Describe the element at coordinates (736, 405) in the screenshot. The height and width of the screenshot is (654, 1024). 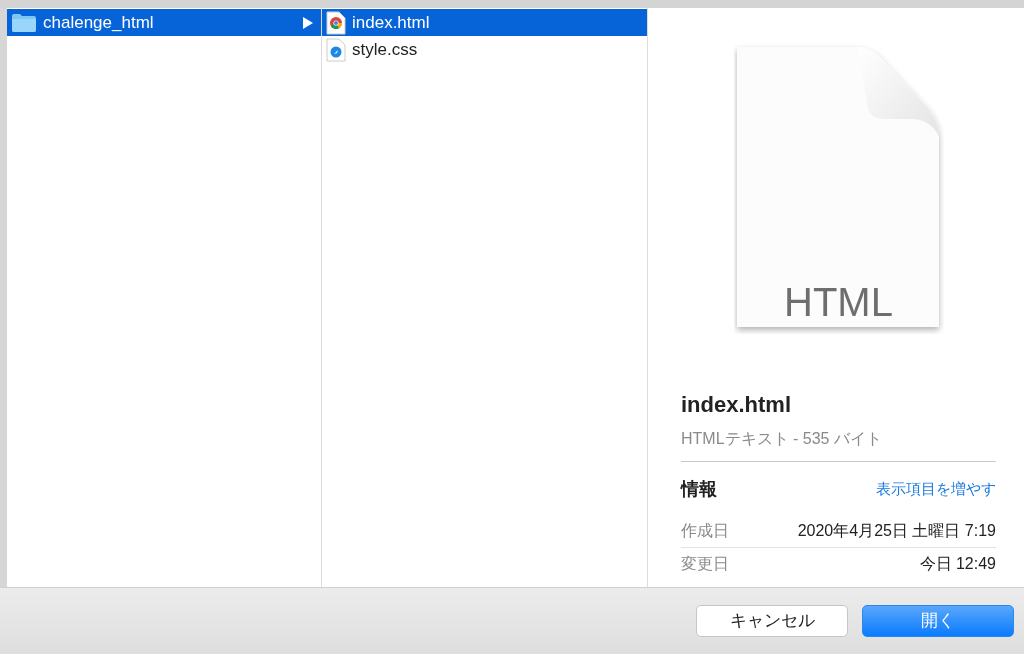
I see `file-name: index.html` at that location.